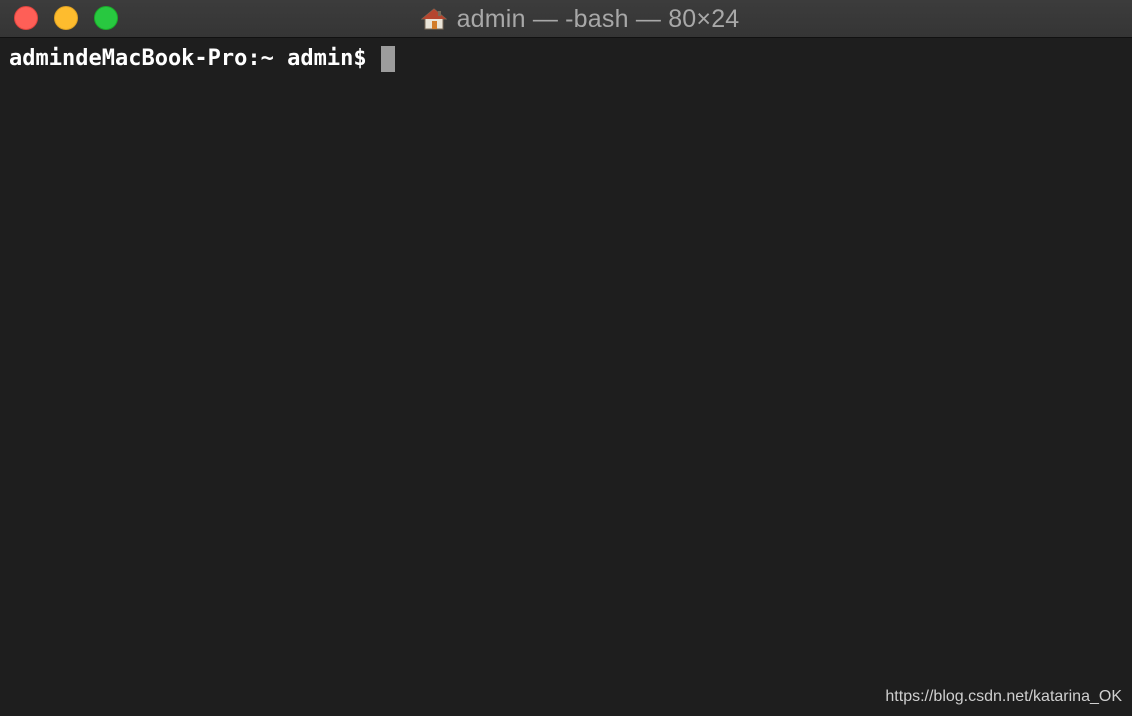 The height and width of the screenshot is (716, 1132). What do you see at coordinates (433, 19) in the screenshot?
I see `home-icon` at bounding box center [433, 19].